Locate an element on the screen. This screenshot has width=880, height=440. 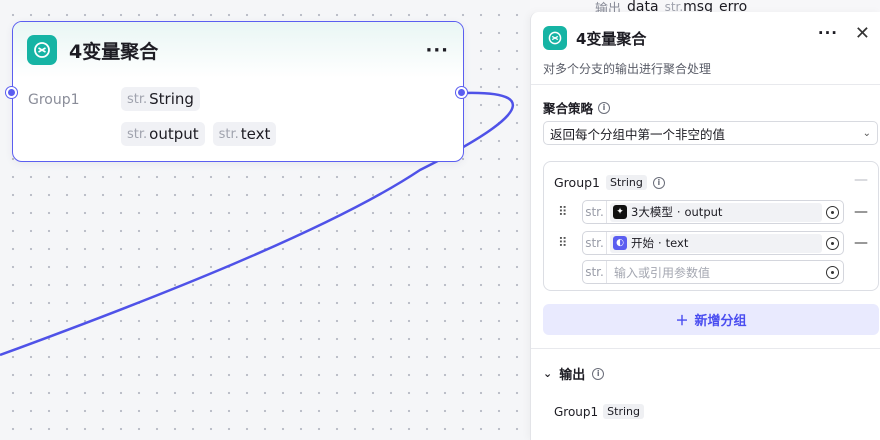
group-name: Group1 is located at coordinates (577, 182).